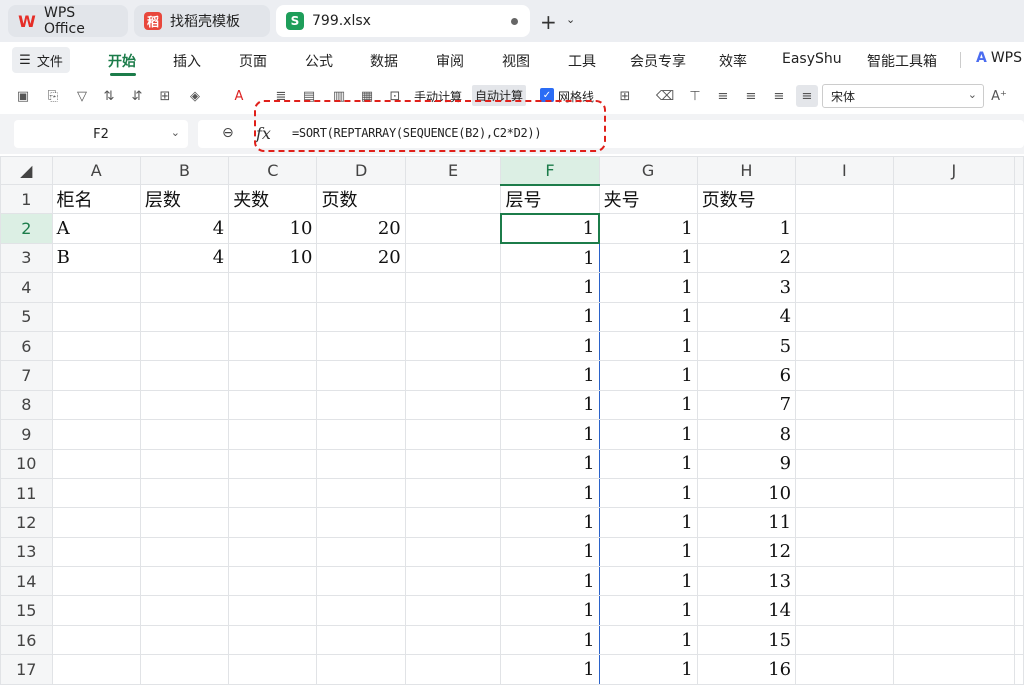  I want to click on menu-insert: 插入, so click(187, 61).